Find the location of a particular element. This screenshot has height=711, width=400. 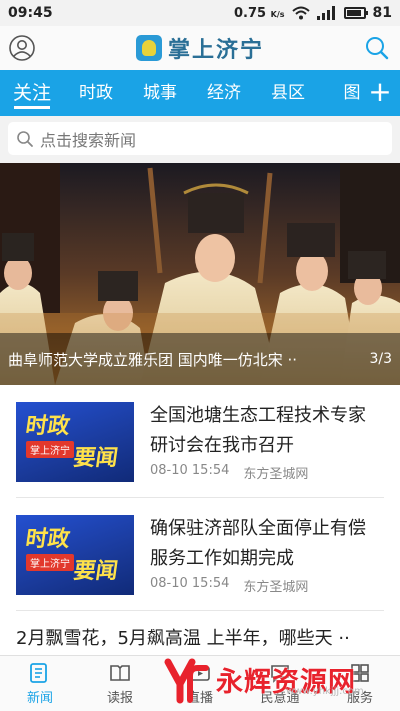

nav-service: 服务 is located at coordinates (360, 683).